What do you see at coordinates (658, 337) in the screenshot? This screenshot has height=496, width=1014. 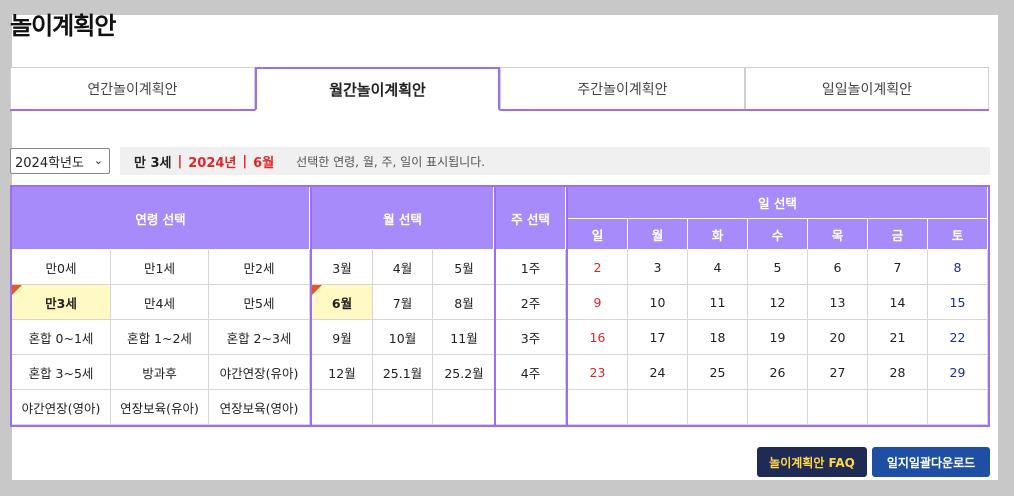 I see `day-option: 17` at bounding box center [658, 337].